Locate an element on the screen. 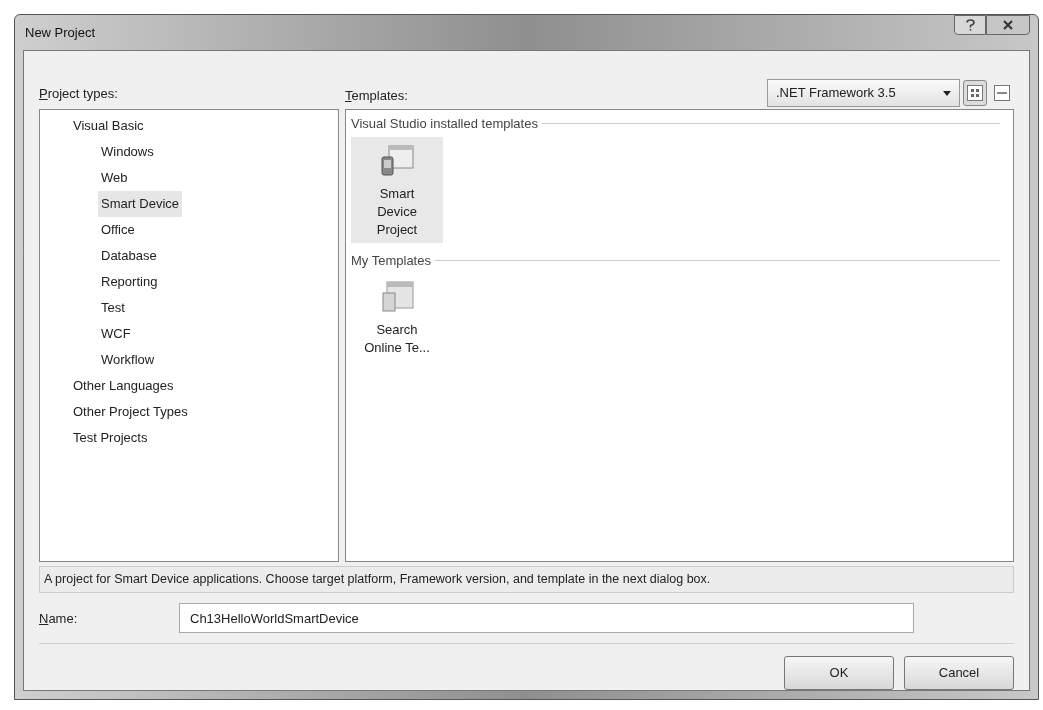  name-field: Ch13HelloWorldSmartDevice is located at coordinates (546, 618).